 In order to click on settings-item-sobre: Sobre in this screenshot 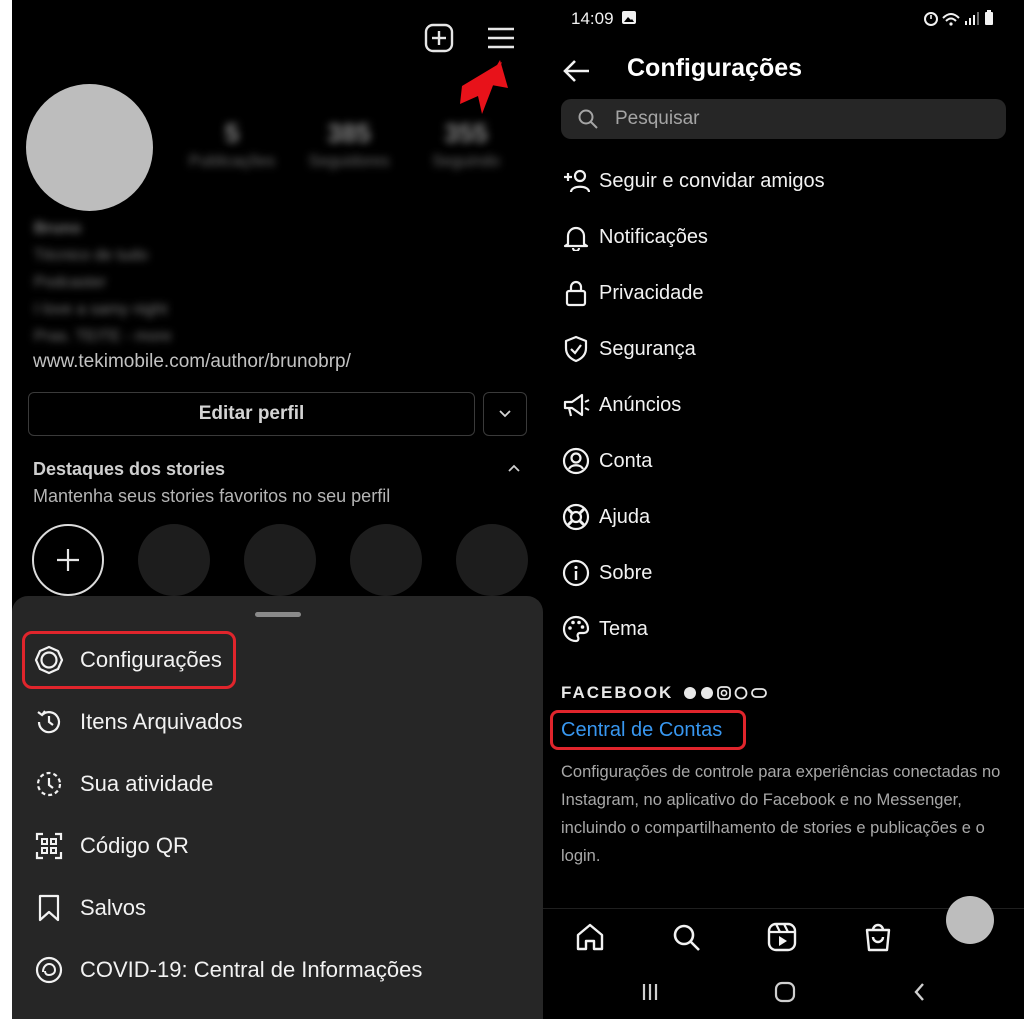, I will do `click(783, 573)`.